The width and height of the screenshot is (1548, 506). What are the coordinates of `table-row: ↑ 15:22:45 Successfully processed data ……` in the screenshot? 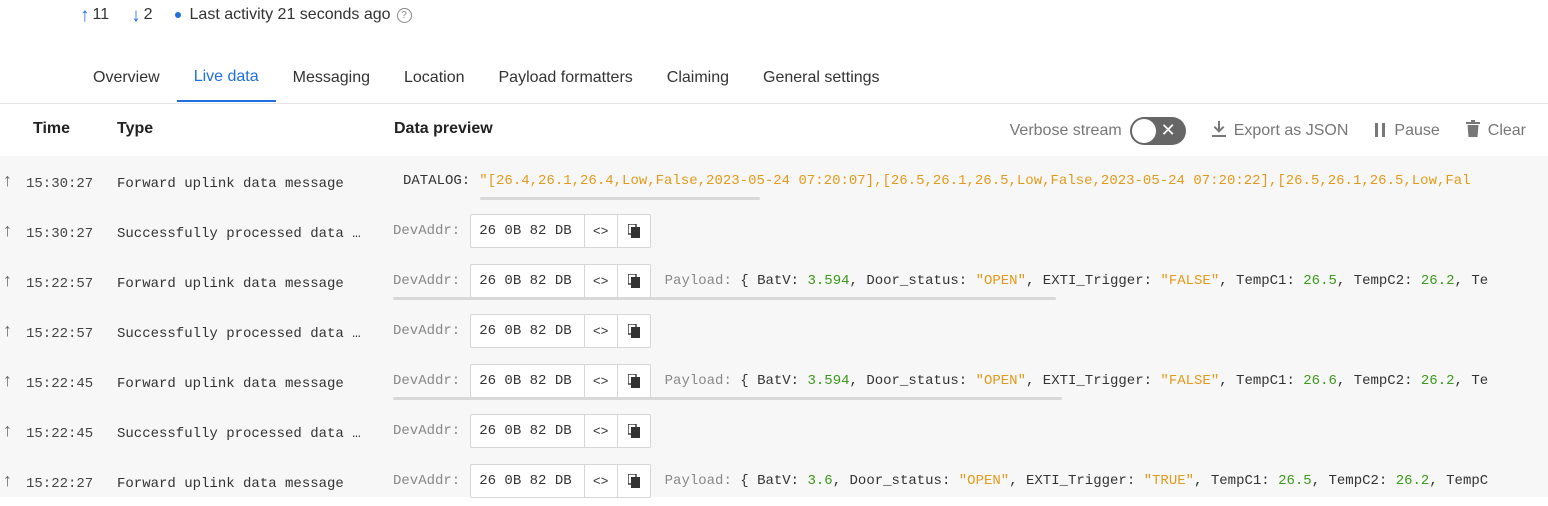 It's located at (774, 431).